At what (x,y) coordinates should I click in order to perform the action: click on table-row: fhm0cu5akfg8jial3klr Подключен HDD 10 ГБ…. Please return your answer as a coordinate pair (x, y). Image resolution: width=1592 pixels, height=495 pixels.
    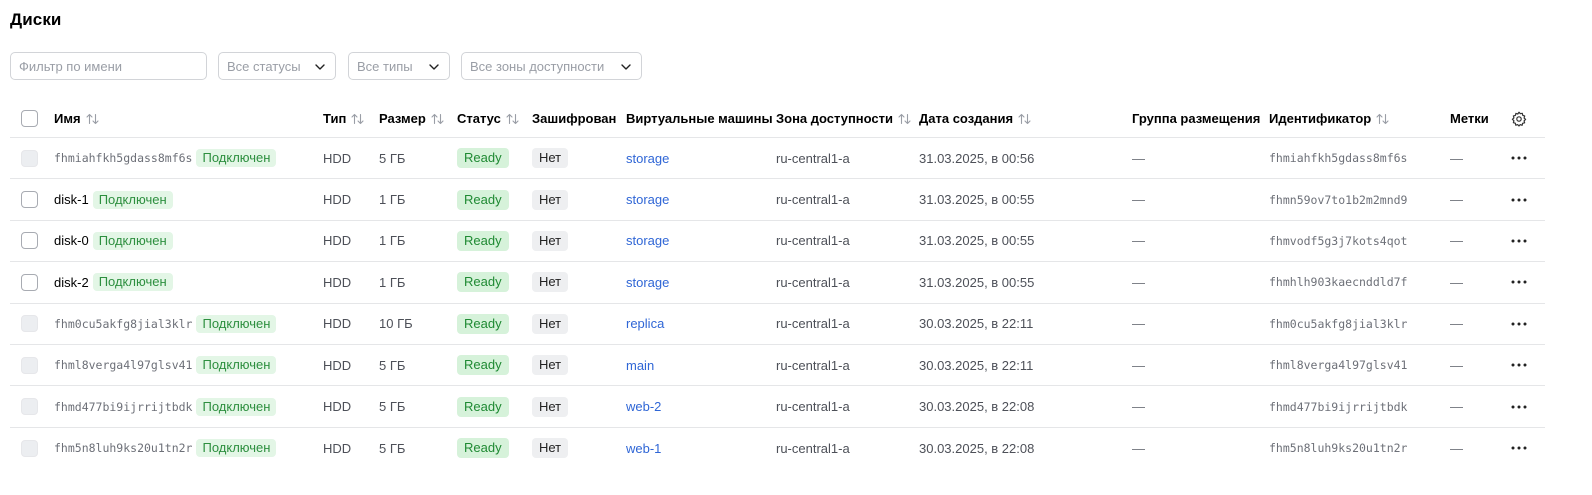
    Looking at the image, I should click on (777, 324).